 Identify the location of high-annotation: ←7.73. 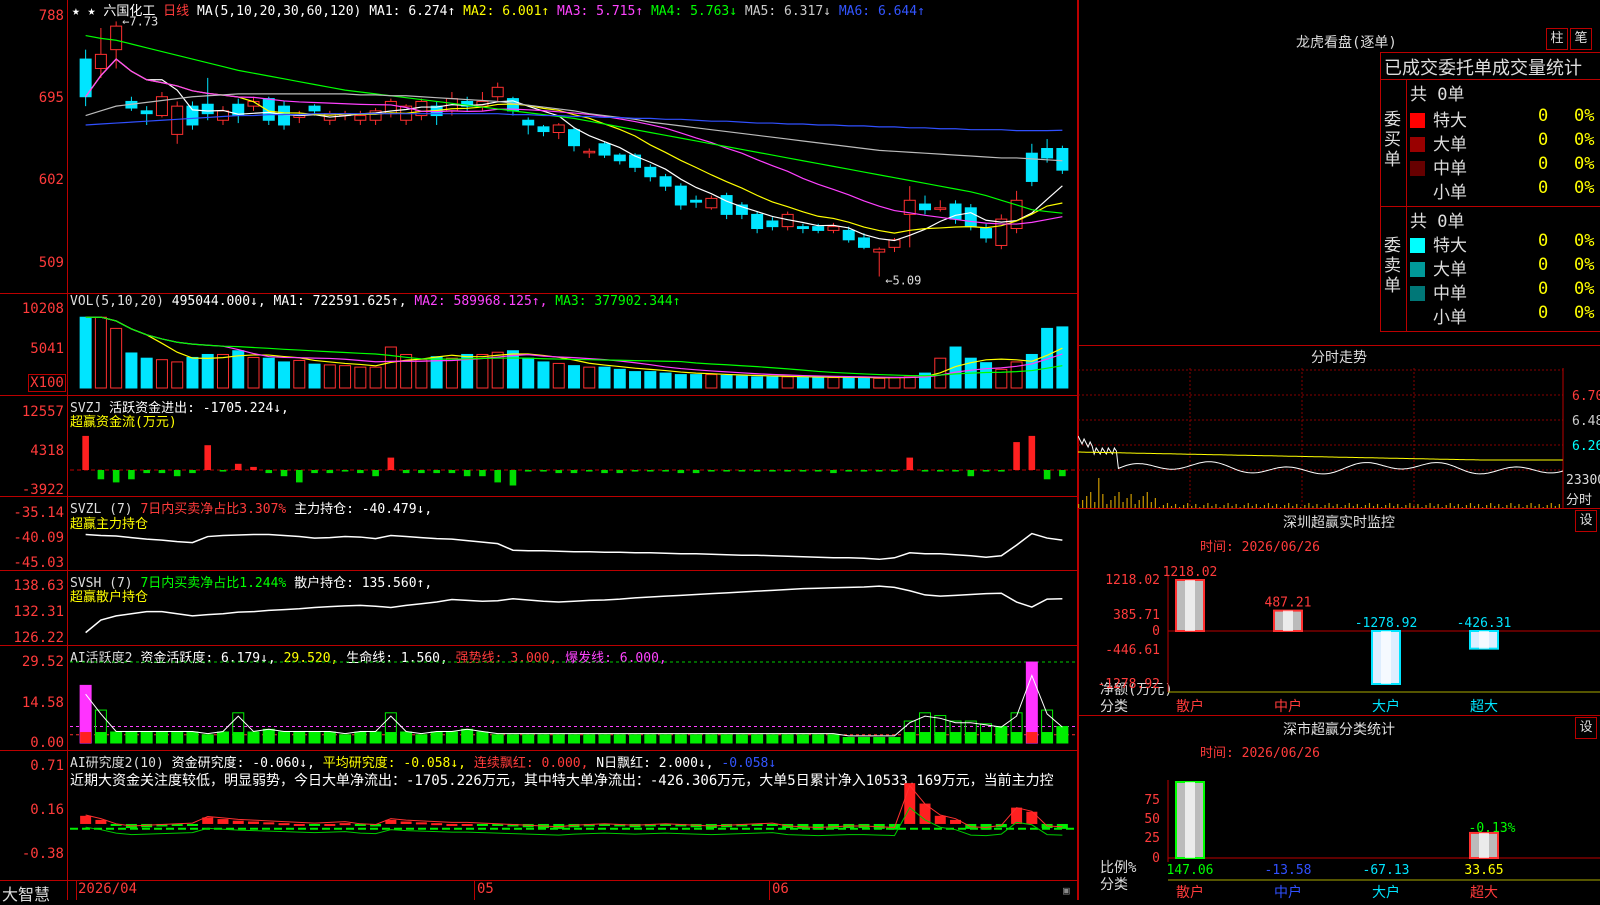
(140, 21).